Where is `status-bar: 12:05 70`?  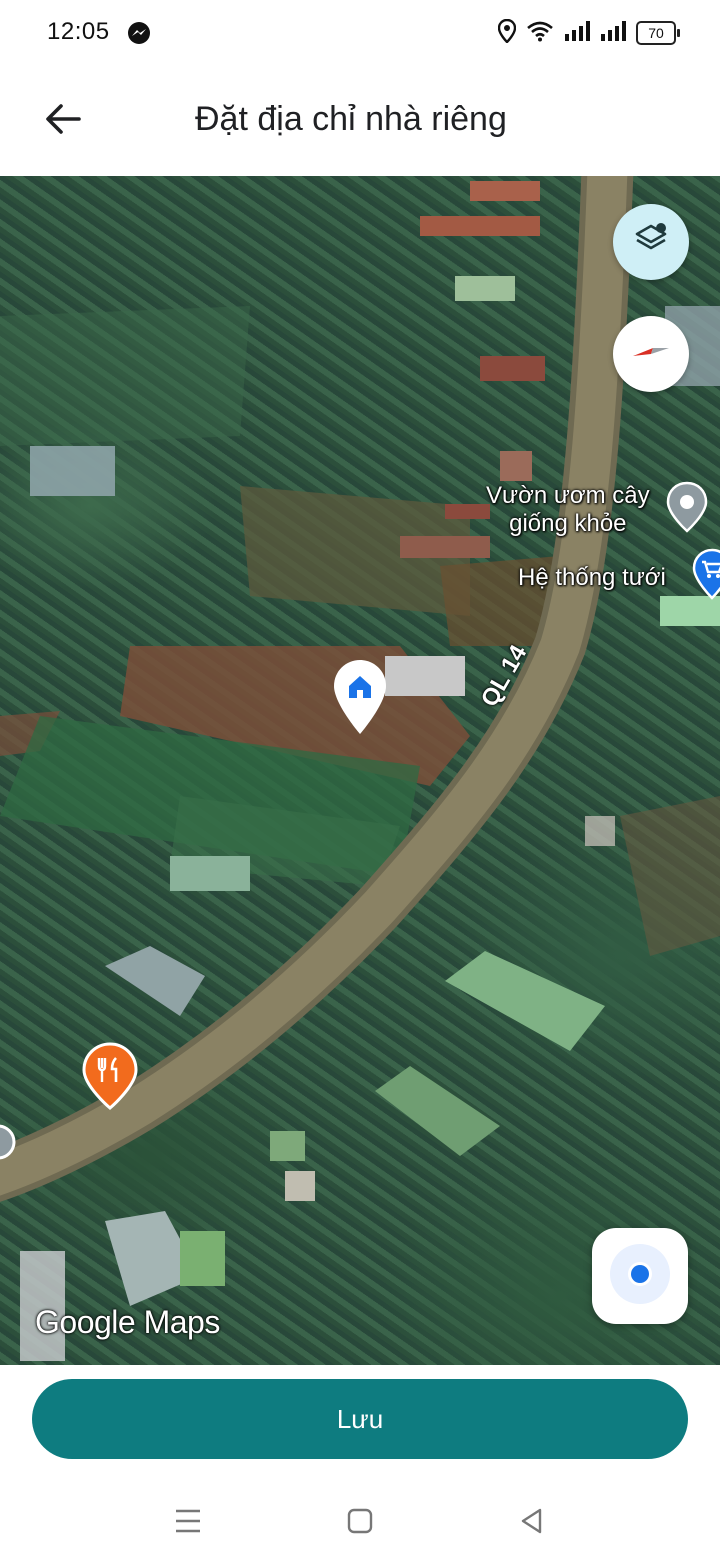 status-bar: 12:05 70 is located at coordinates (360, 33).